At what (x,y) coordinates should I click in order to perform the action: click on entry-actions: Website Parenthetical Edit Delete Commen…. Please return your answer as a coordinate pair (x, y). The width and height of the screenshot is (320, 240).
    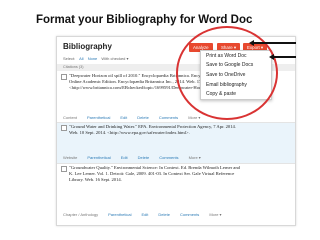
    Looking at the image, I should click on (132, 157).